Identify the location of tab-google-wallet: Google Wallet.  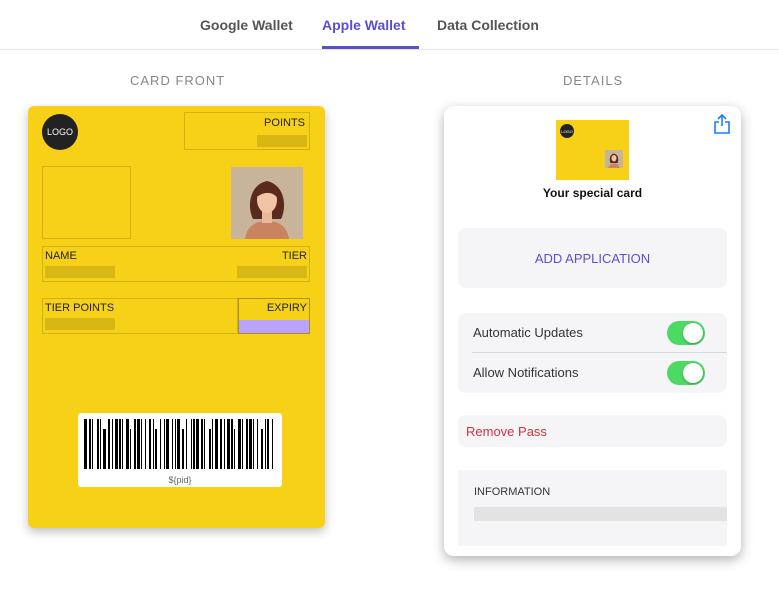
(246, 25).